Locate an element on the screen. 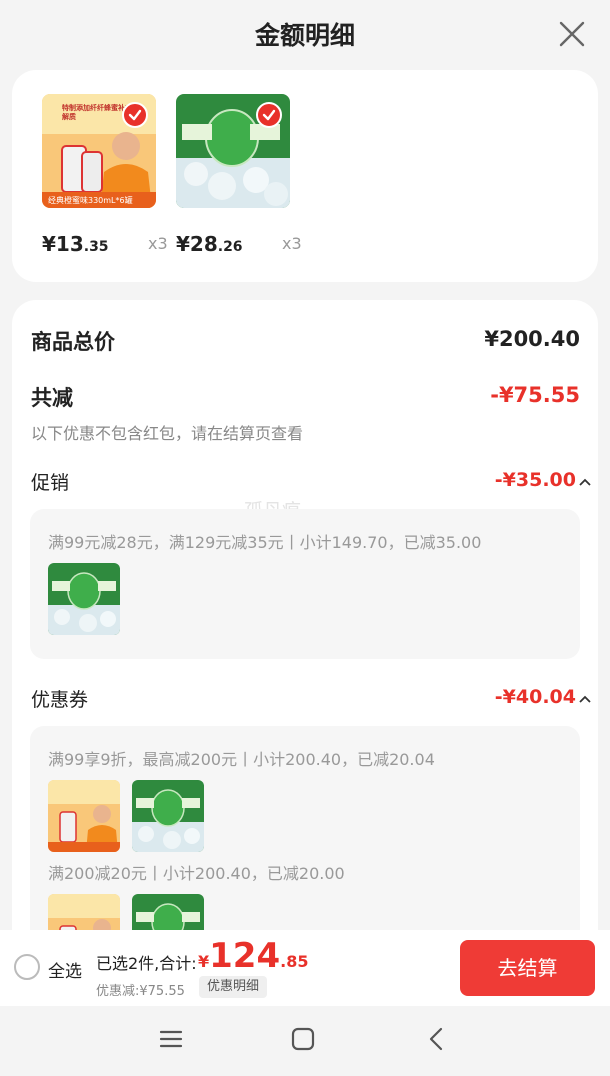  price-decimal: .35 is located at coordinates (96, 247).